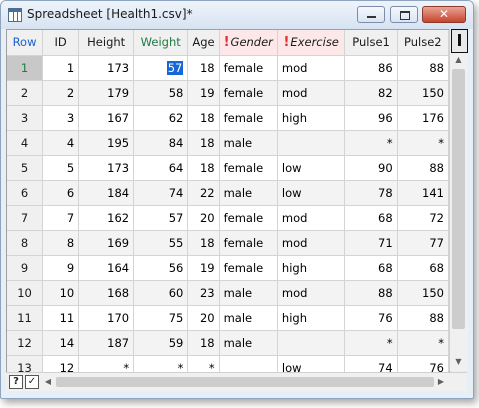  Describe the element at coordinates (203, 363) in the screenshot. I see `cell-age: *` at that location.